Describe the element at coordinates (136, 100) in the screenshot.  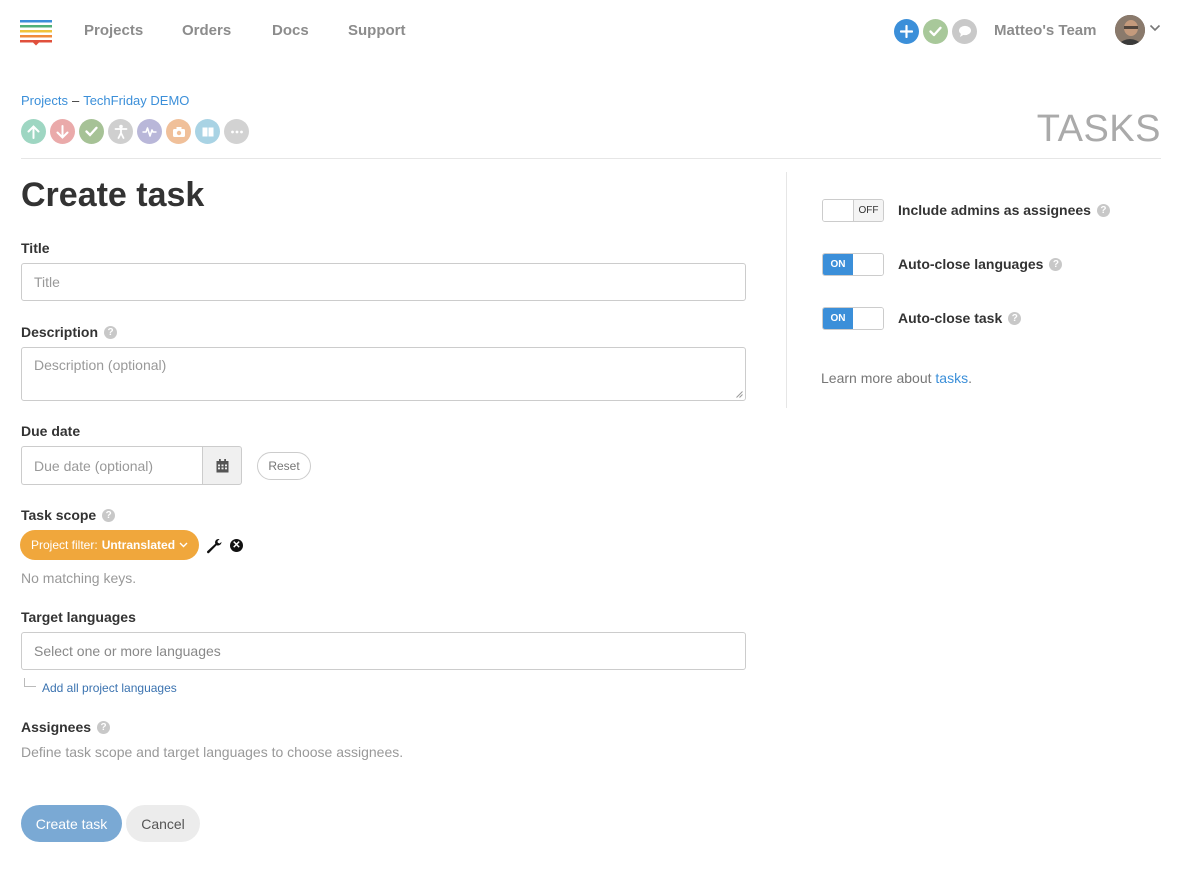
I see `breadcrumb-project-link: TechFriday DEMO` at that location.